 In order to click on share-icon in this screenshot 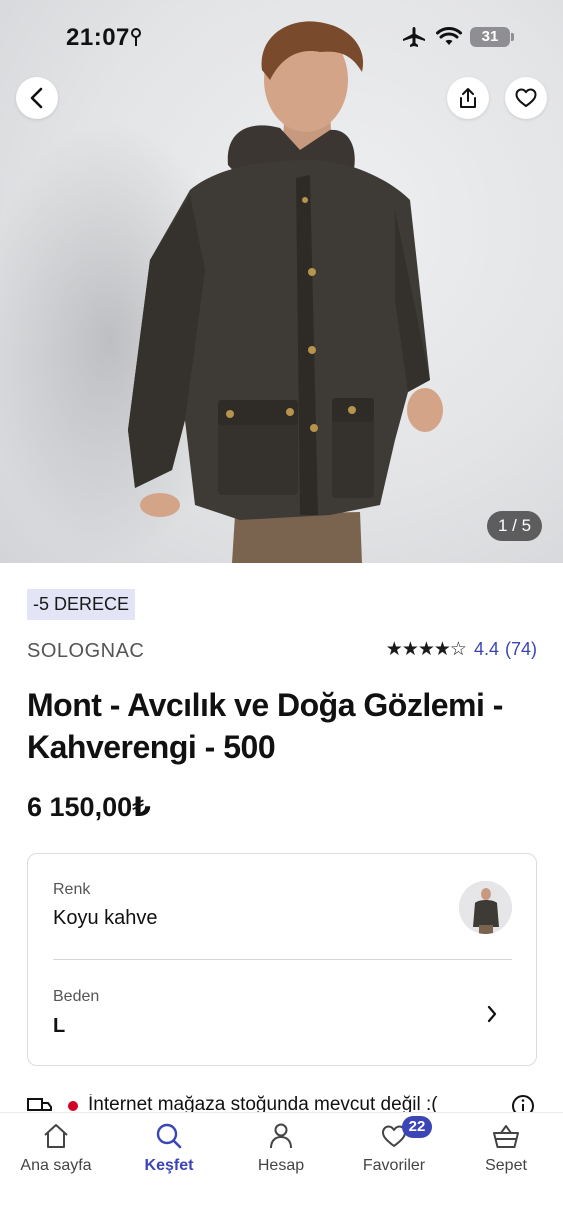, I will do `click(468, 98)`.